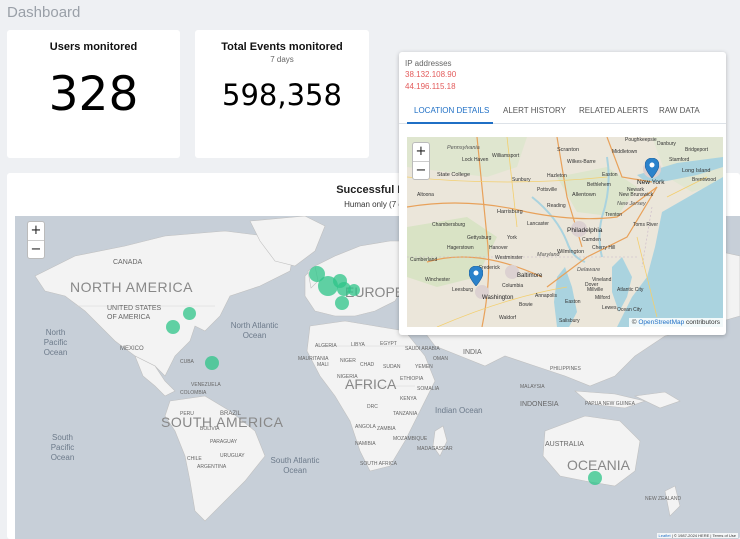 This screenshot has width=740, height=539. Describe the element at coordinates (460, 248) in the screenshot. I see `place-hagerstown: Hagerstown` at that location.